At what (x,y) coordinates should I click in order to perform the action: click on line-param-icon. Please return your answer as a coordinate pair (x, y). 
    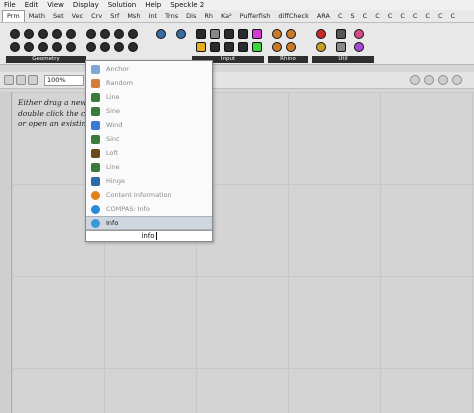
    Looking at the image, I should click on (57, 47).